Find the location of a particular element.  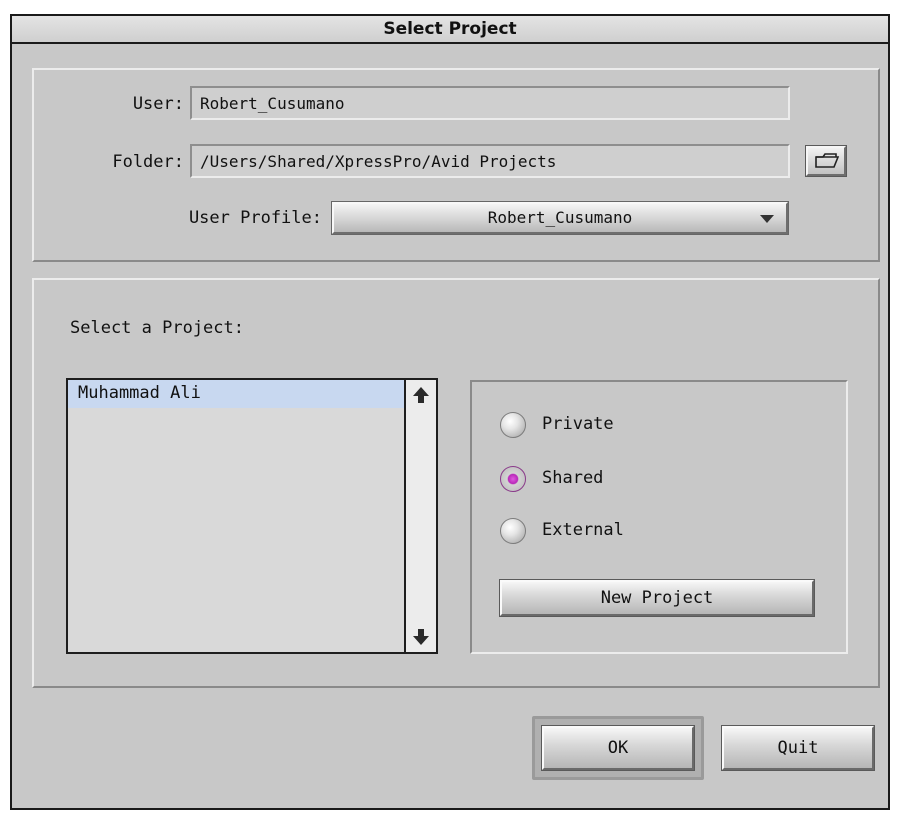

chevron-down-icon is located at coordinates (767, 219).